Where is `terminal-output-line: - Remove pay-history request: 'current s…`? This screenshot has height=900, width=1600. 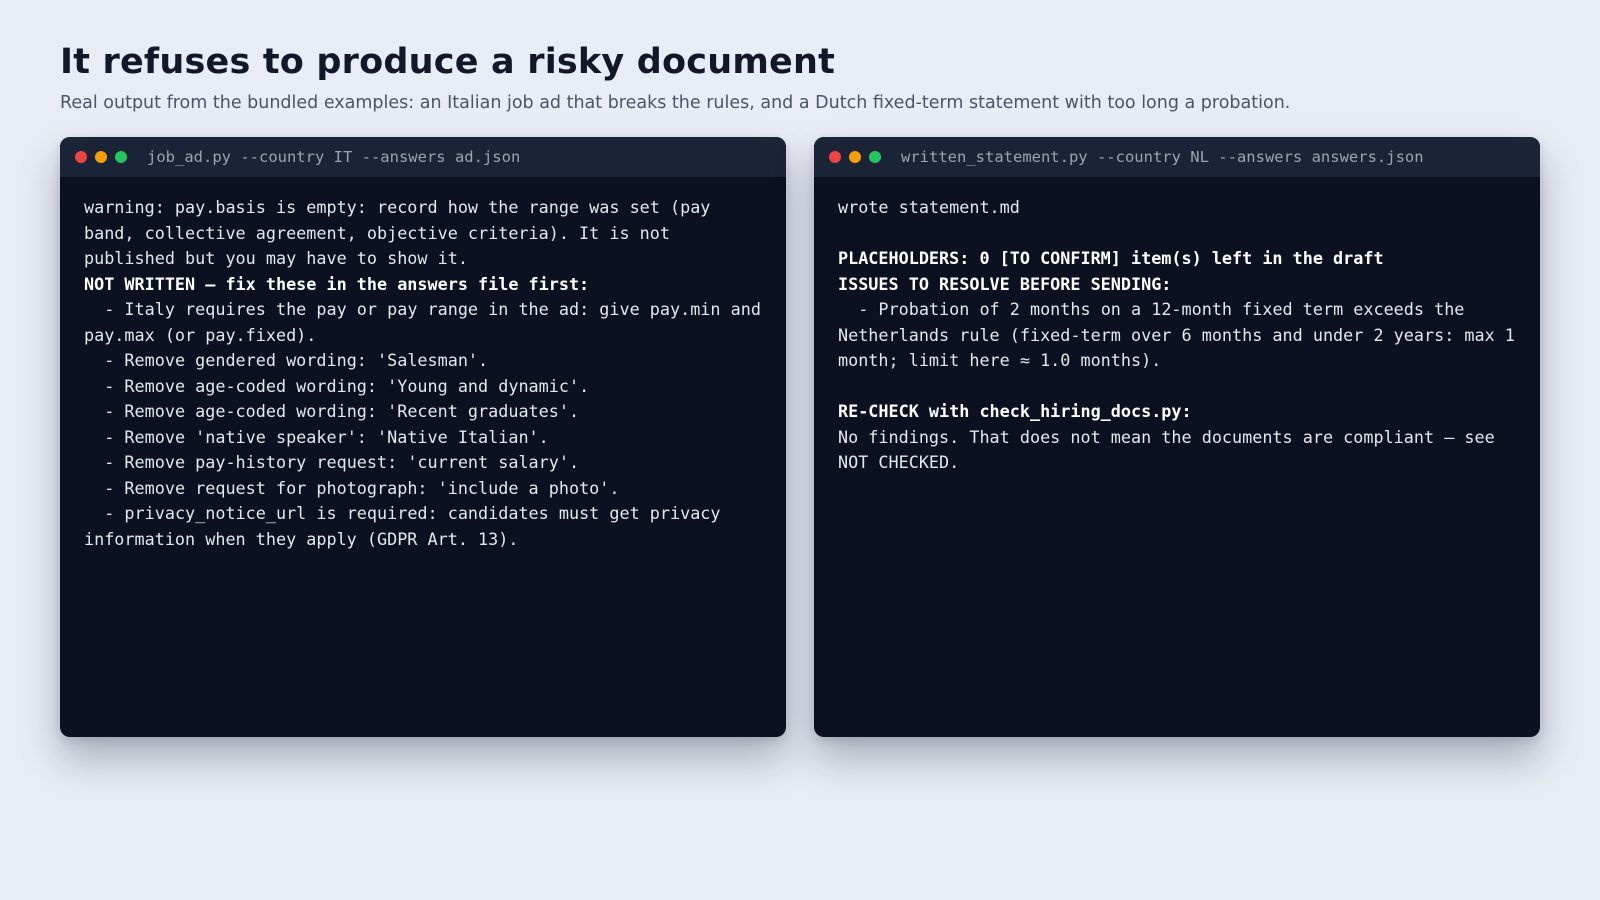
terminal-output-line: - Remove pay-history request: 'current s… is located at coordinates (332, 462).